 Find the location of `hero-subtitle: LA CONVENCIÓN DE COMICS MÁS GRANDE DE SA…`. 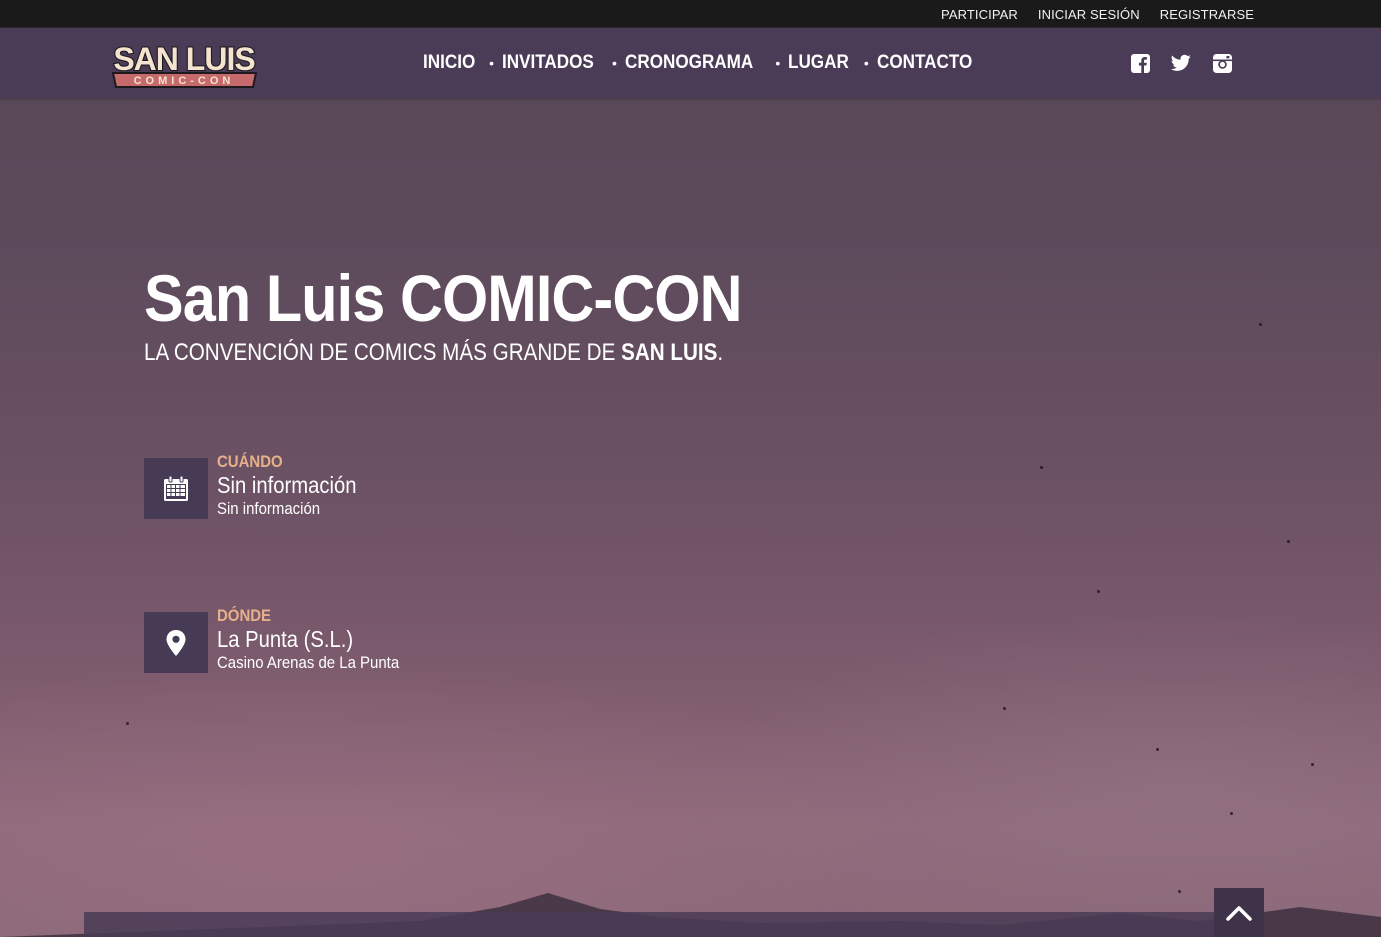

hero-subtitle: LA CONVENCIÓN DE COMICS MÁS GRANDE DE SA… is located at coordinates (433, 353).